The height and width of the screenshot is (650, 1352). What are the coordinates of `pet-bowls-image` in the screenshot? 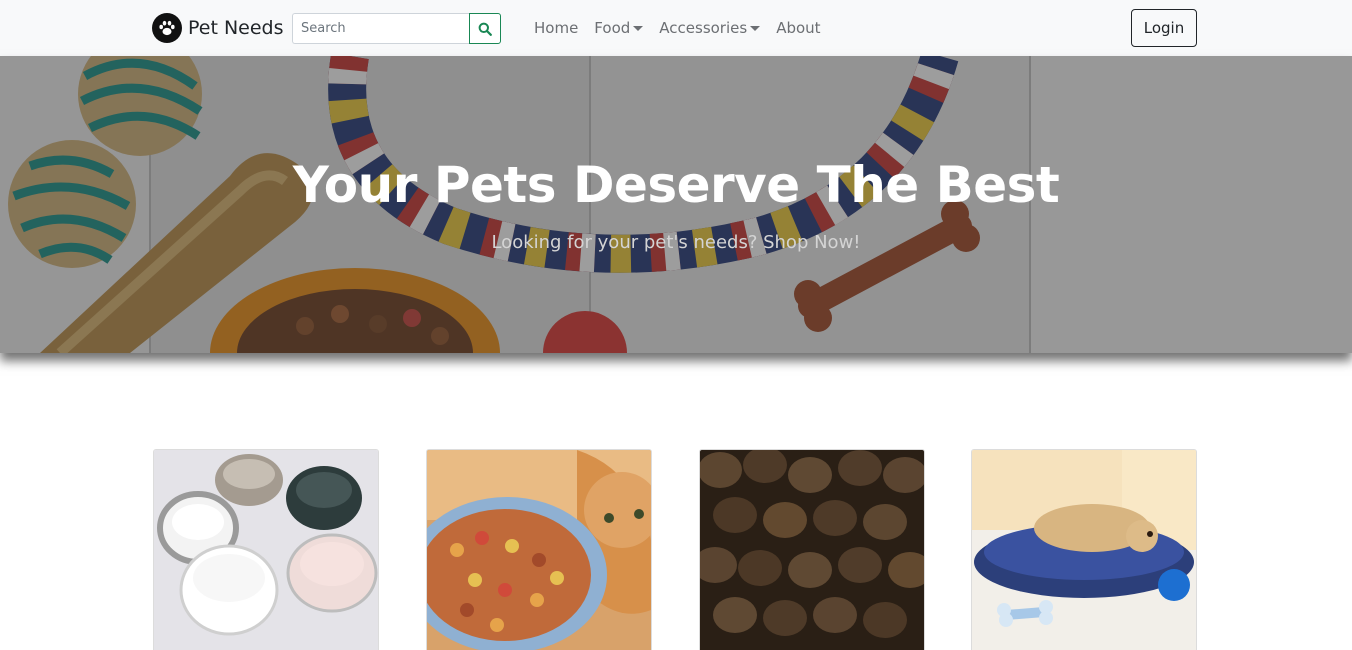 It's located at (266, 550).